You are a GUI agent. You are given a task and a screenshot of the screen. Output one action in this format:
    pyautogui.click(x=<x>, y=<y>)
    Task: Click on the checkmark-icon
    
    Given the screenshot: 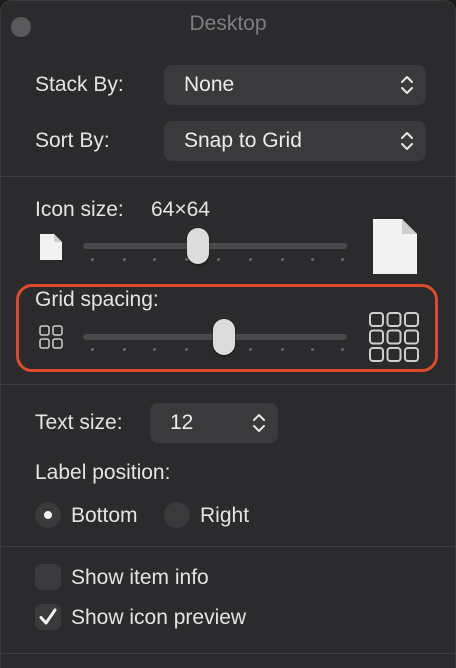 What is the action you would take?
    pyautogui.click(x=48, y=616)
    